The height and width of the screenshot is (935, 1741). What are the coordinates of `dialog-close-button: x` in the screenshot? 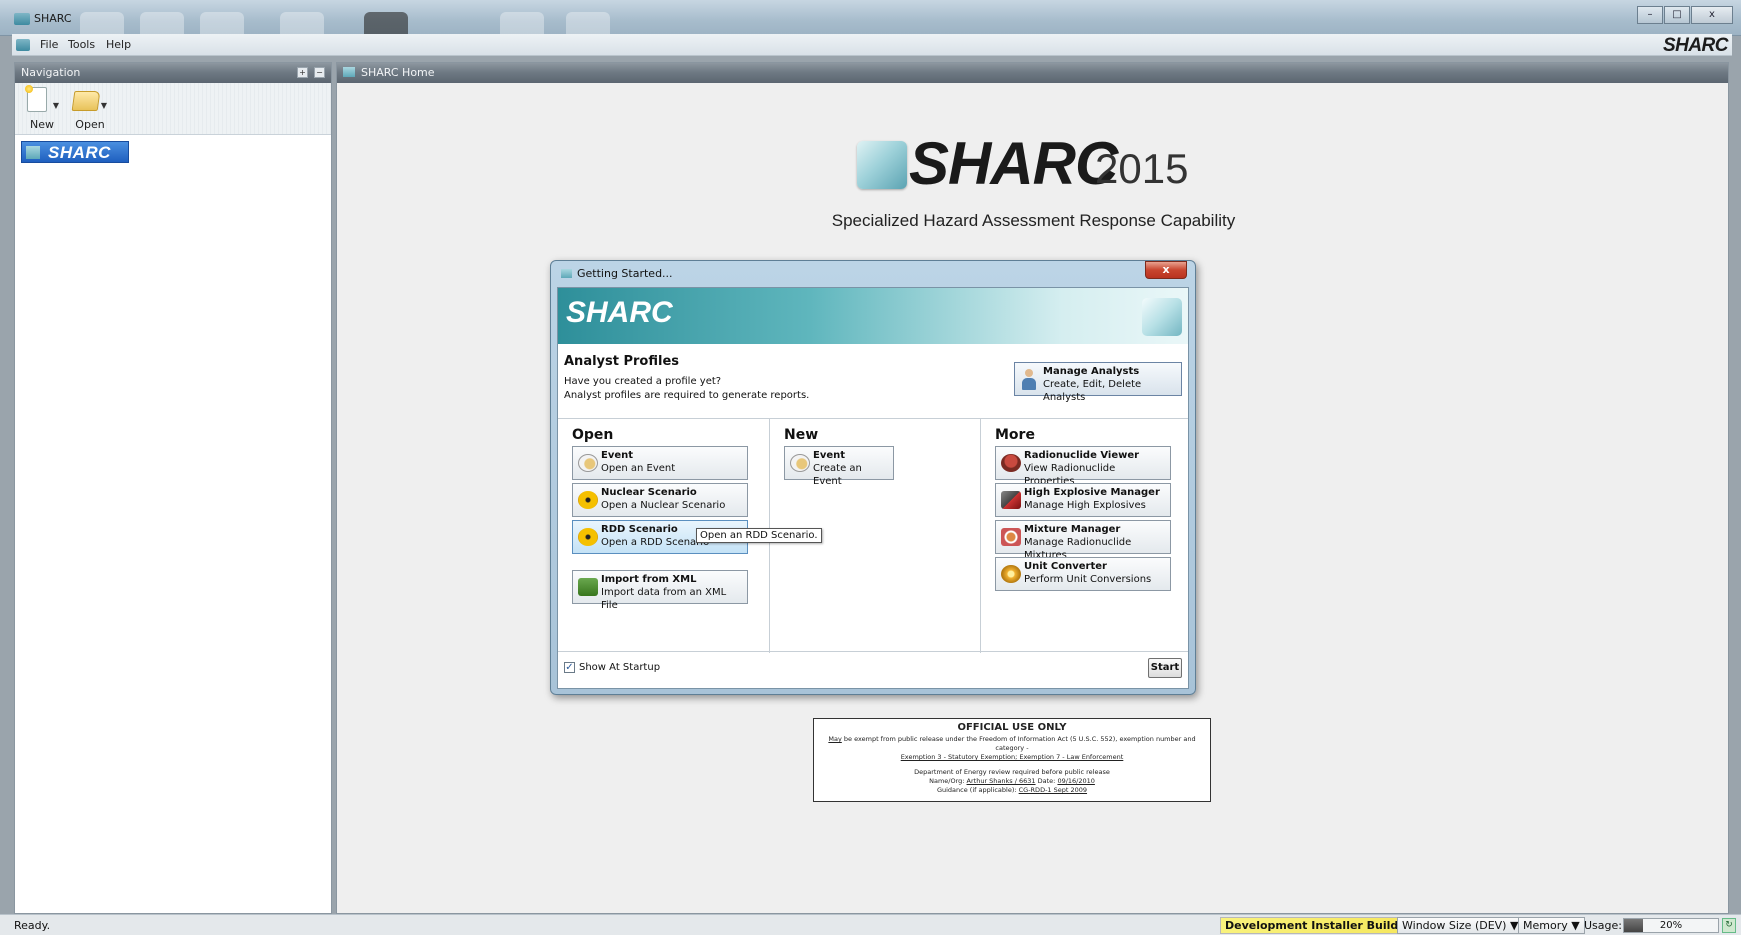 It's located at (1166, 270).